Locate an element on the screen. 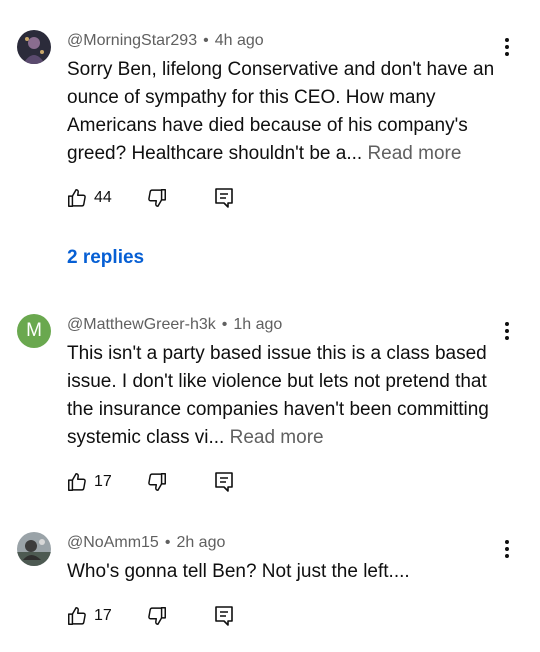 This screenshot has height=652, width=540. avatar-letter: M is located at coordinates (34, 330).